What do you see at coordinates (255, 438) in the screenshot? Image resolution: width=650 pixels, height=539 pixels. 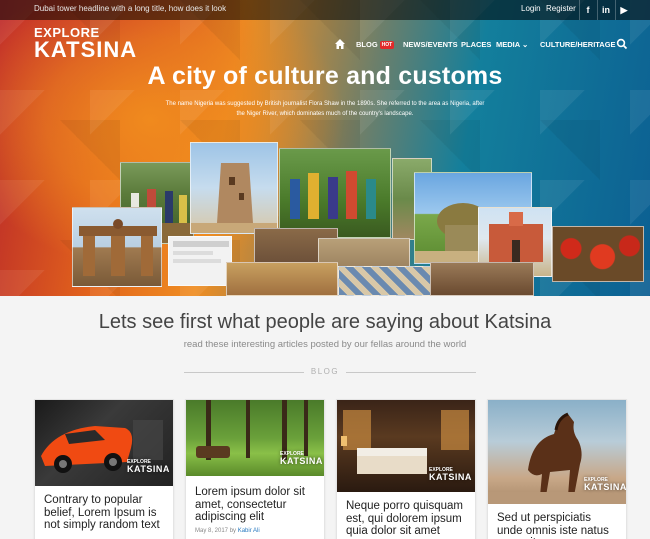 I see `card-image-forest: EXPLORE KATSINA` at bounding box center [255, 438].